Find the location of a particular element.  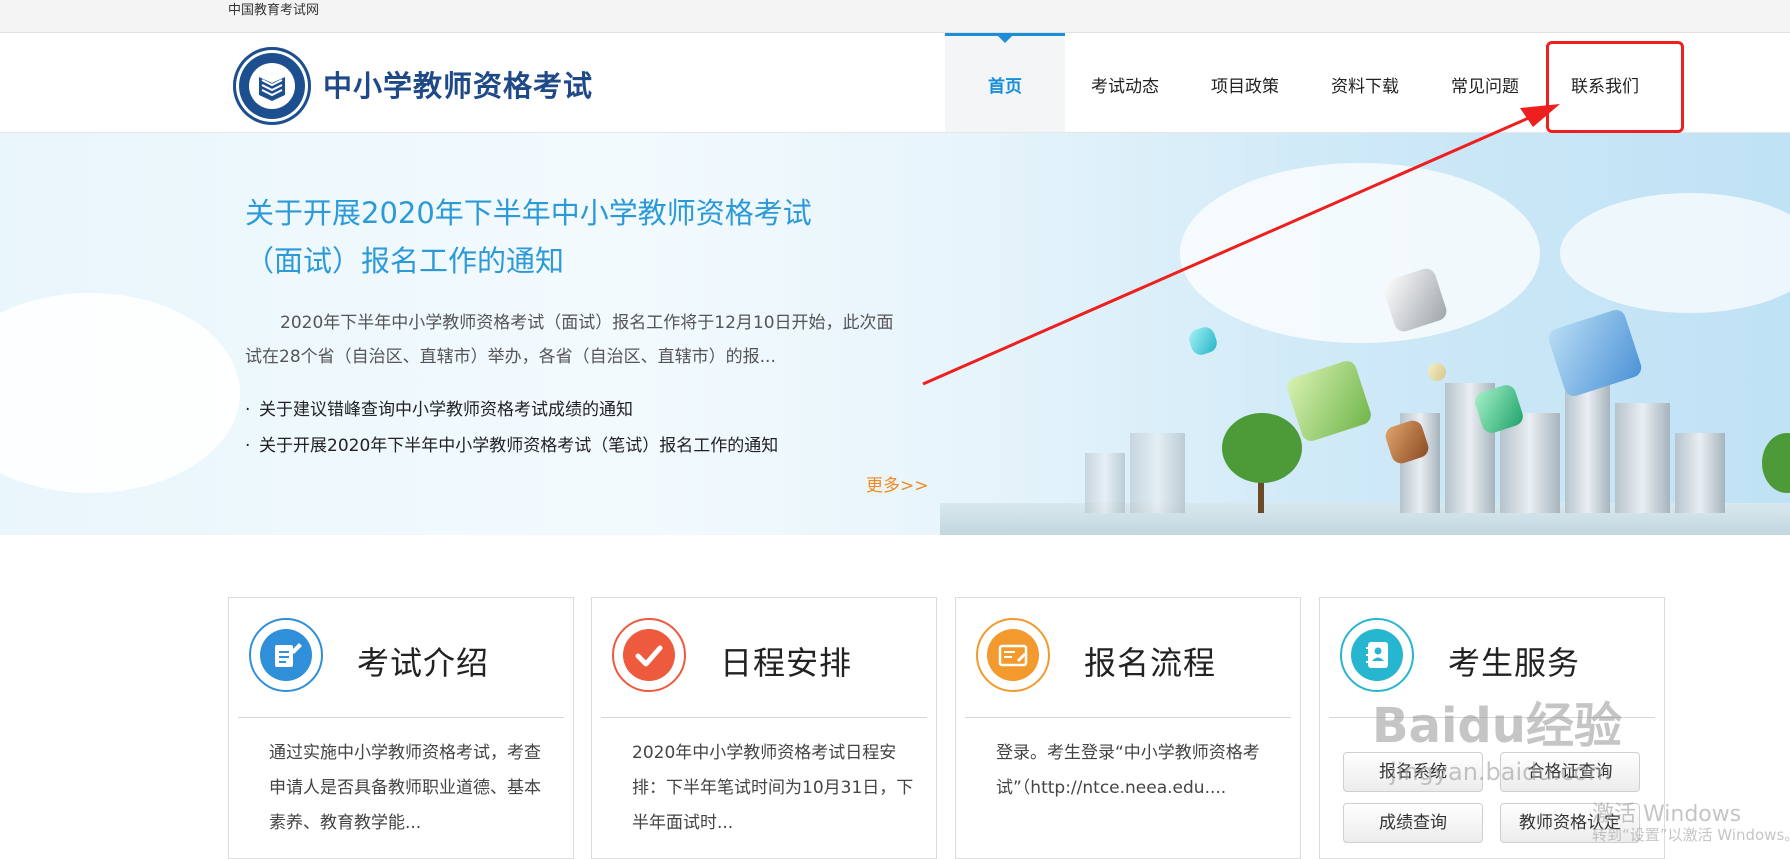

card-title: 报名流程 is located at coordinates (1150, 663).